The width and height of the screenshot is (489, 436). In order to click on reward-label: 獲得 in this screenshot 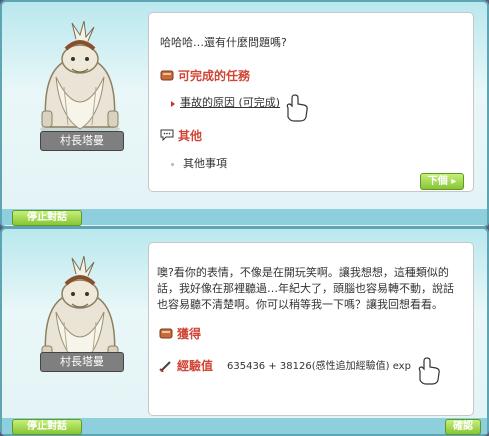, I will do `click(189, 334)`.